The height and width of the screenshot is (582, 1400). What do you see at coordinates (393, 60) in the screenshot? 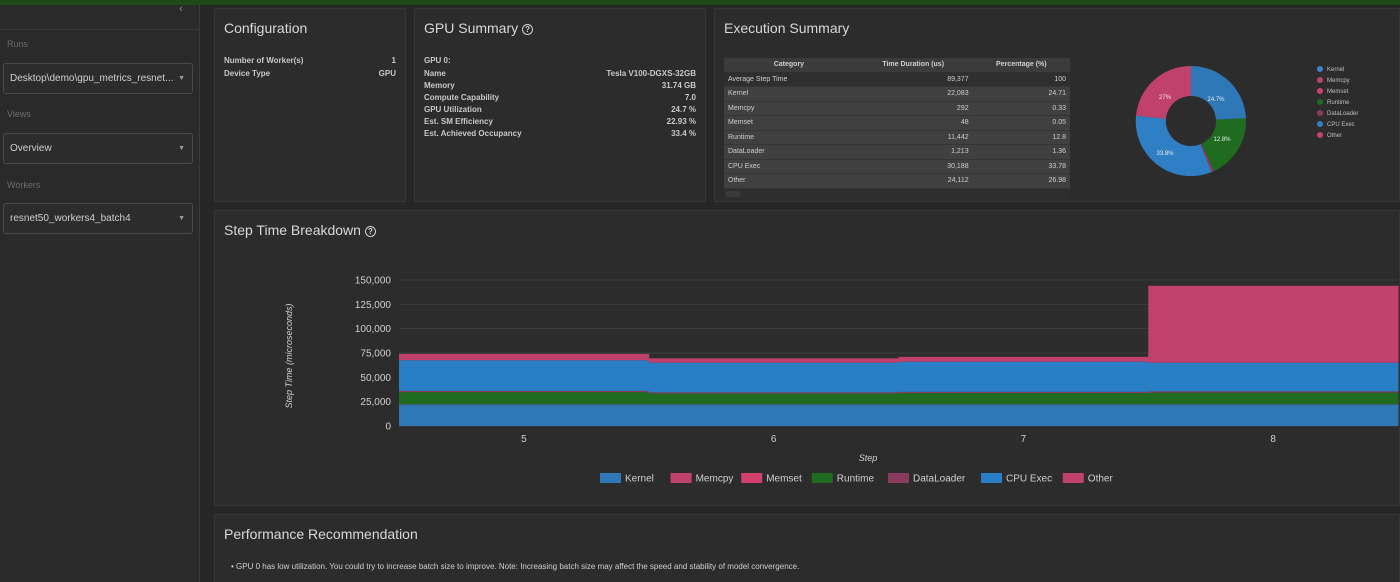
I see `config-value: 1` at bounding box center [393, 60].